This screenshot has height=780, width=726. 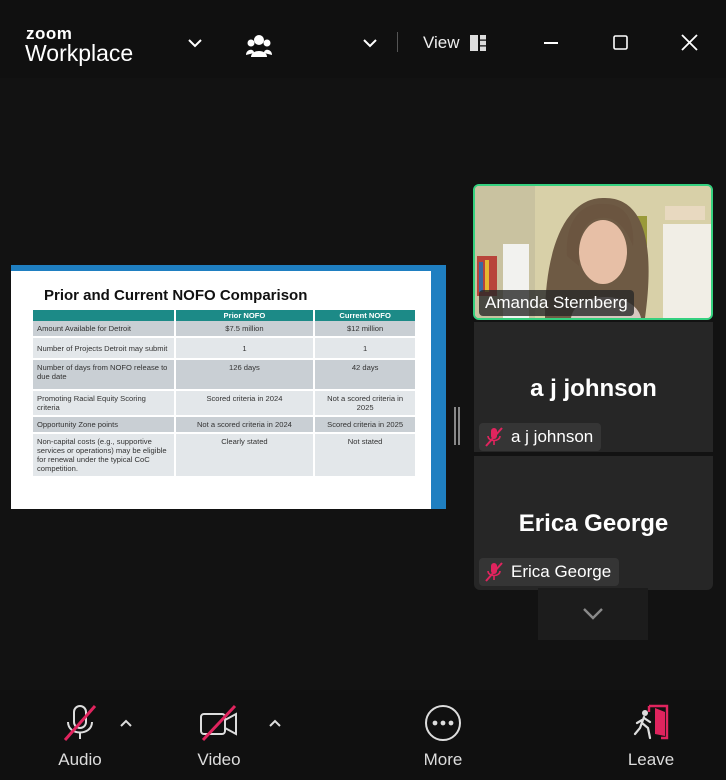 I want to click on view-layout-icon, so click(x=478, y=43).